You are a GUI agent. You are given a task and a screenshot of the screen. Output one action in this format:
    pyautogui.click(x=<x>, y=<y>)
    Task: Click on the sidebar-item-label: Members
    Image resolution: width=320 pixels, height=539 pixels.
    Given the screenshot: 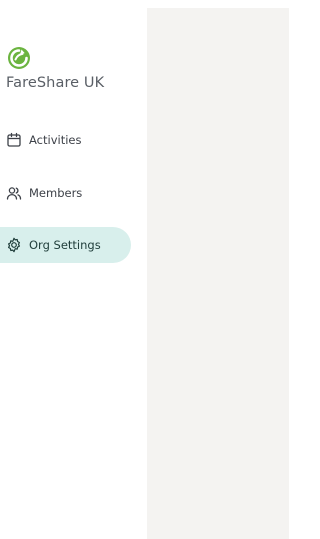 What is the action you would take?
    pyautogui.click(x=56, y=193)
    